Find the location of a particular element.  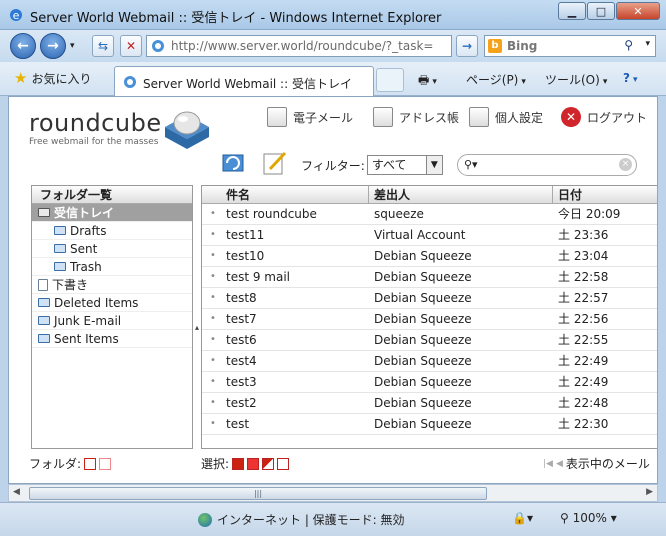

folder-icon is located at coordinates (44, 320).